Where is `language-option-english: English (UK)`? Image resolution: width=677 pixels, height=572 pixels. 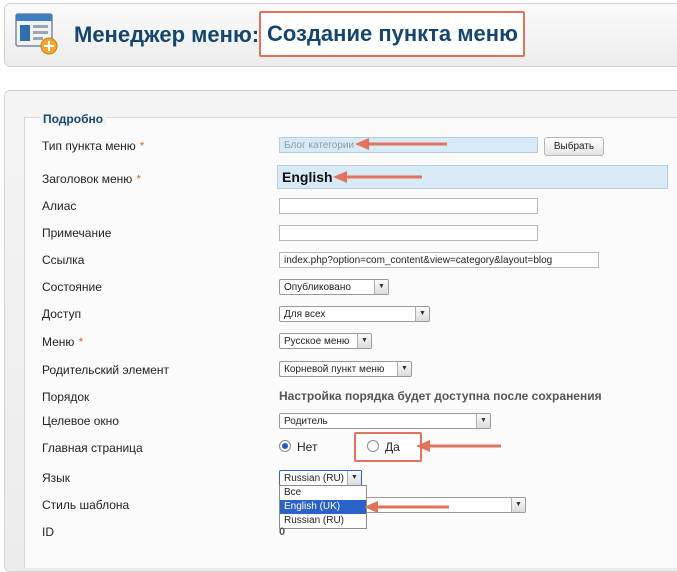
language-option-english: English (UK) is located at coordinates (323, 507).